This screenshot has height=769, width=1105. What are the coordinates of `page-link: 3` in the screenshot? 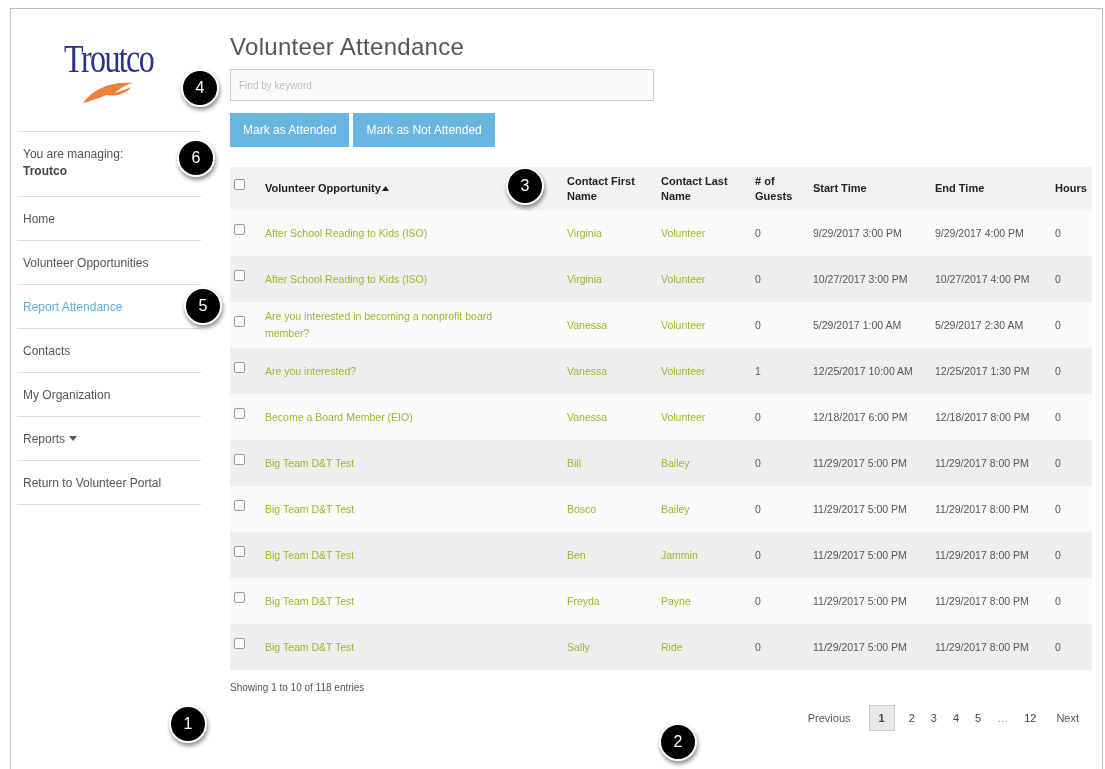 It's located at (933, 718).